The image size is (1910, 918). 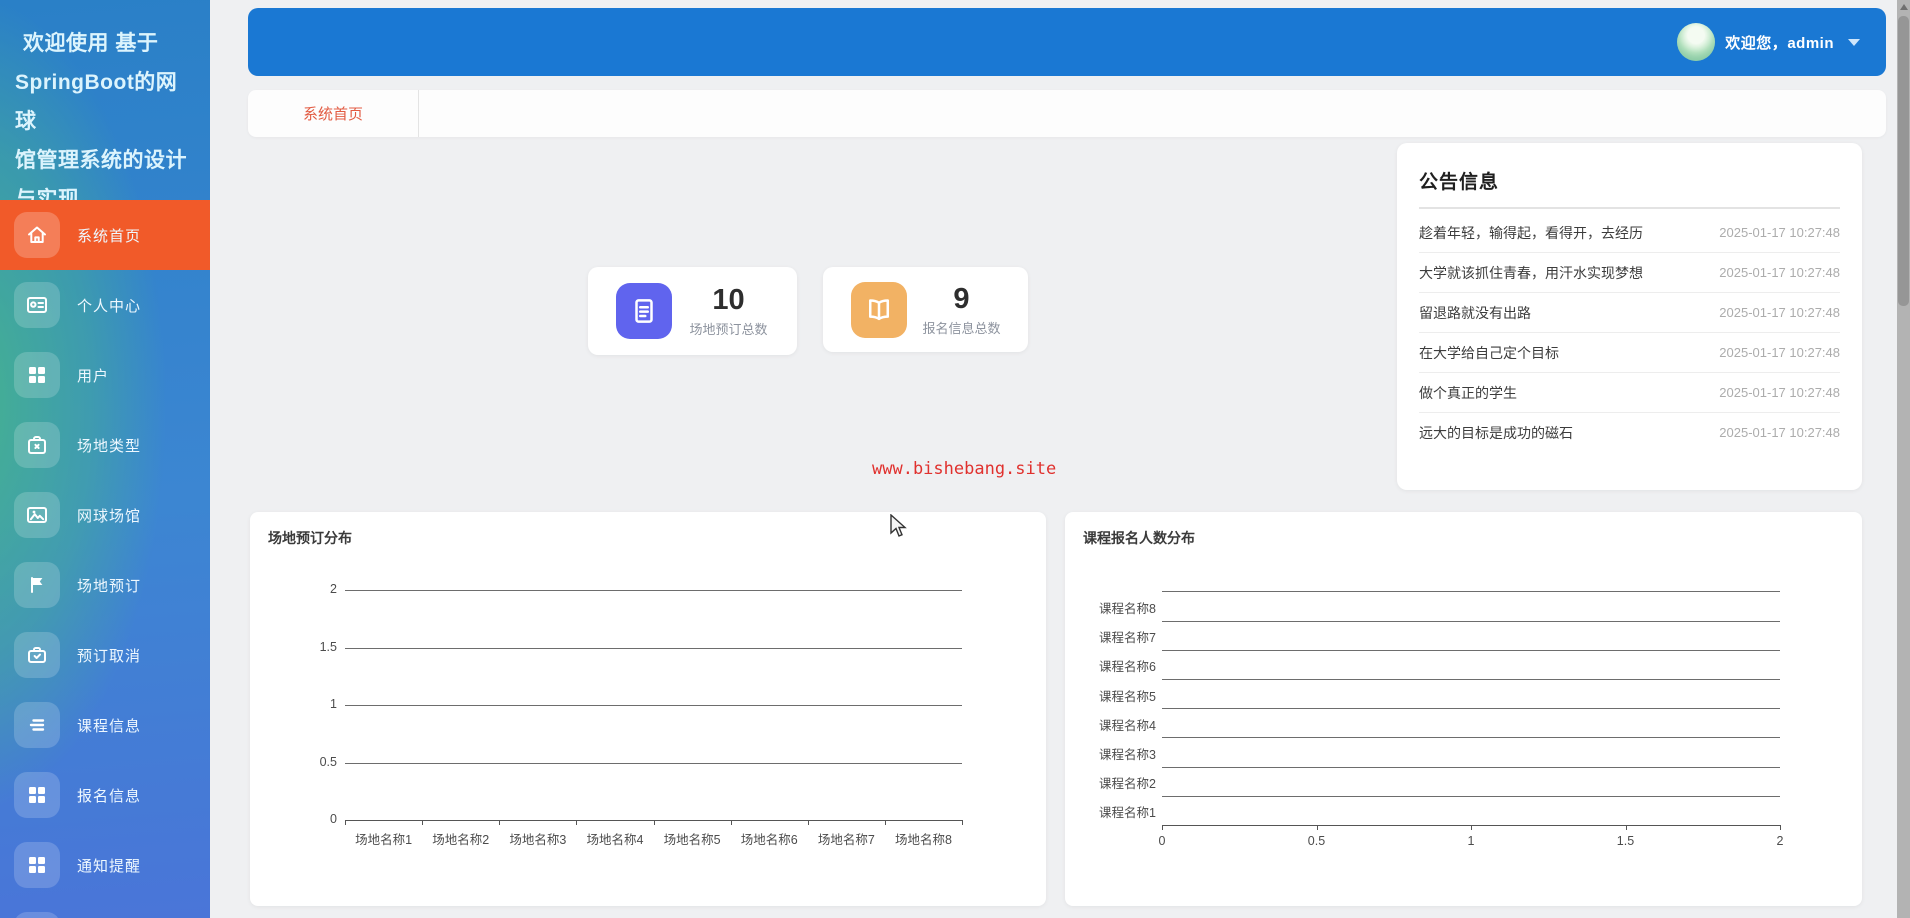 What do you see at coordinates (37, 305) in the screenshot?
I see `idcard-icon` at bounding box center [37, 305].